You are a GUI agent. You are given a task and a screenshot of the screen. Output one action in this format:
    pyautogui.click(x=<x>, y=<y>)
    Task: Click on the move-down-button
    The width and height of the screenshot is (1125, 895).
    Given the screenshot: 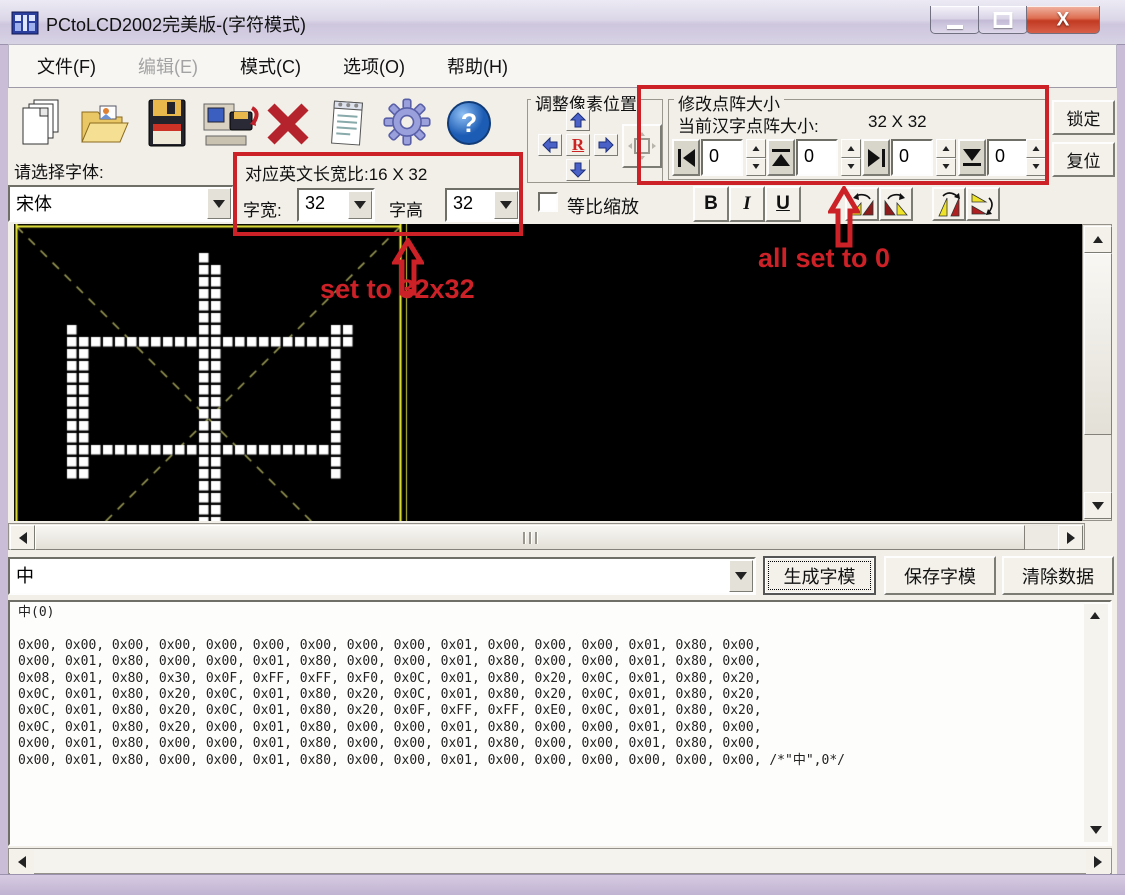 What is the action you would take?
    pyautogui.click(x=578, y=170)
    